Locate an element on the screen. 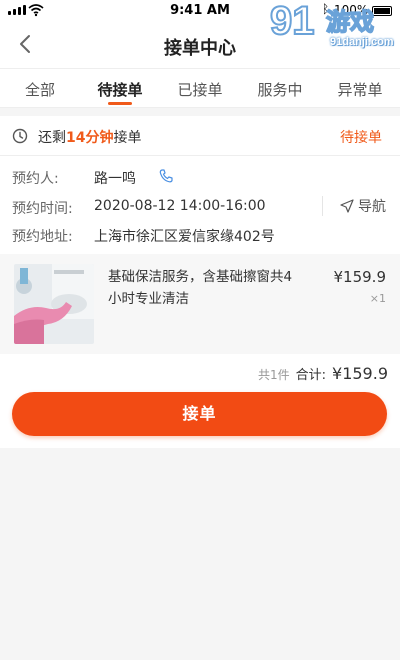 Image resolution: width=400 pixels, height=660 pixels. svg-text: 91 is located at coordinates (292, 20).